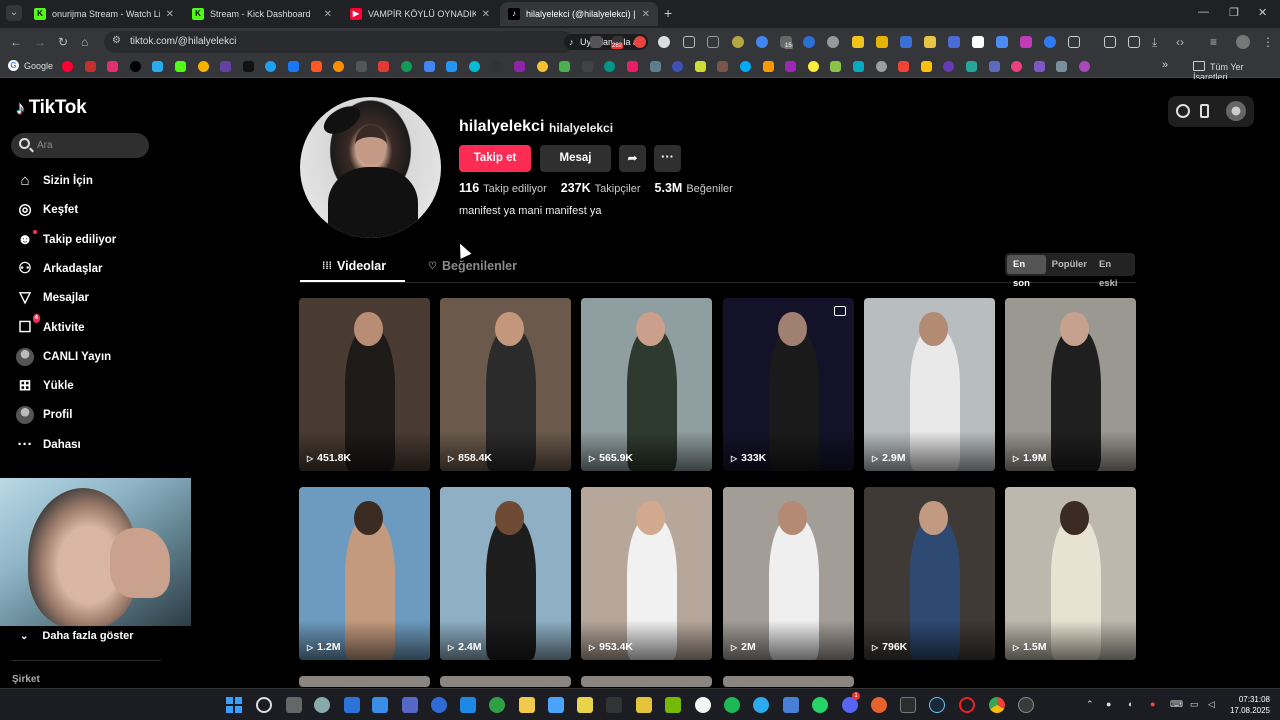 The width and height of the screenshot is (1280, 720). I want to click on opera-icon, so click(967, 705).